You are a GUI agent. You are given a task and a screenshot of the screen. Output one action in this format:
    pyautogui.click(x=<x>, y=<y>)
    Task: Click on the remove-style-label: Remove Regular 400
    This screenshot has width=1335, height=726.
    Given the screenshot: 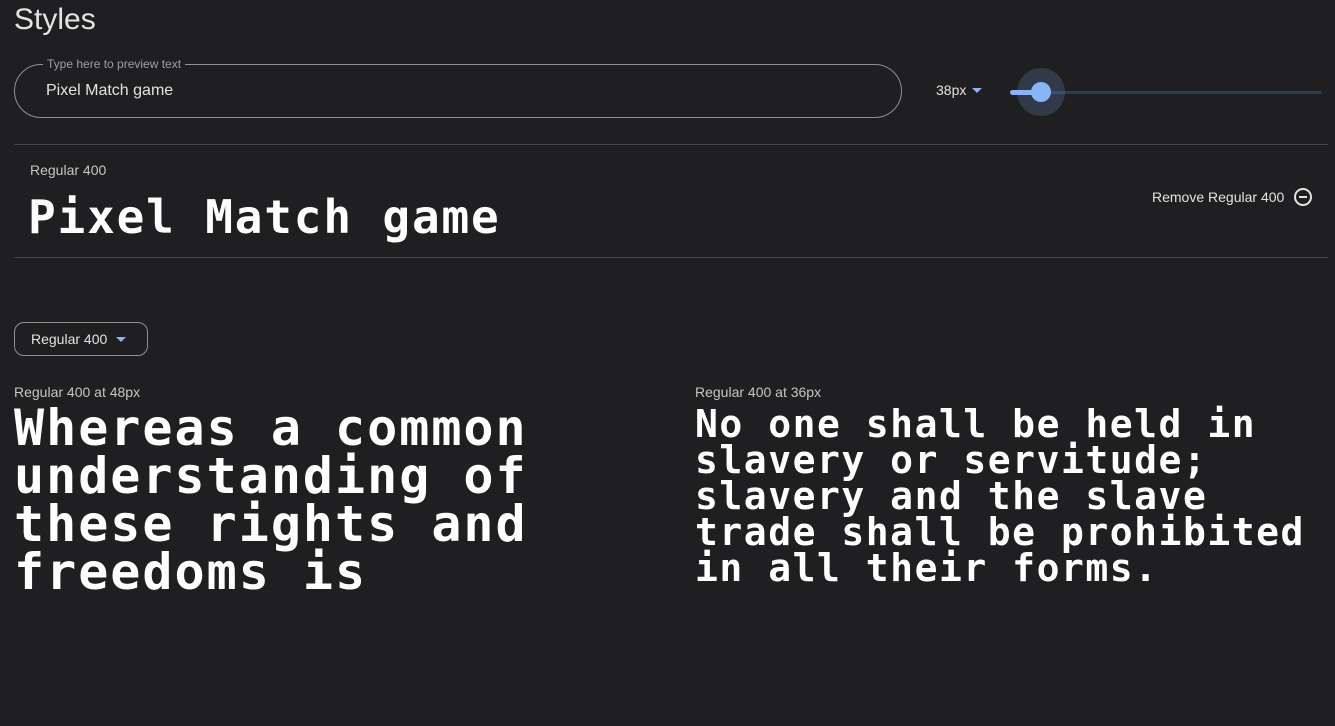 What is the action you would take?
    pyautogui.click(x=1218, y=197)
    